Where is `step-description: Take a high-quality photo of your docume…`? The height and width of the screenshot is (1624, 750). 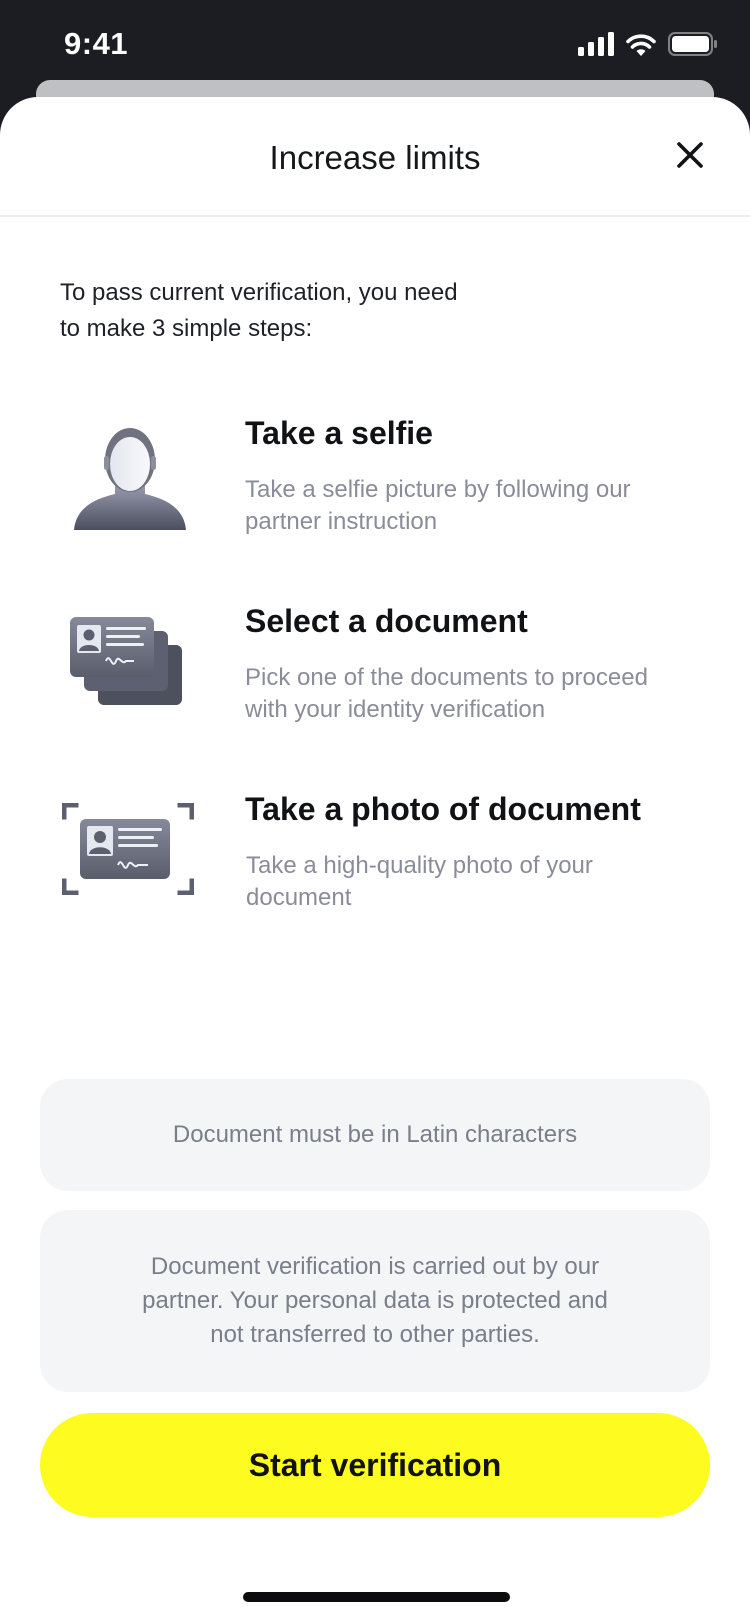 step-description: Take a high-quality photo of your docume… is located at coordinates (466, 882).